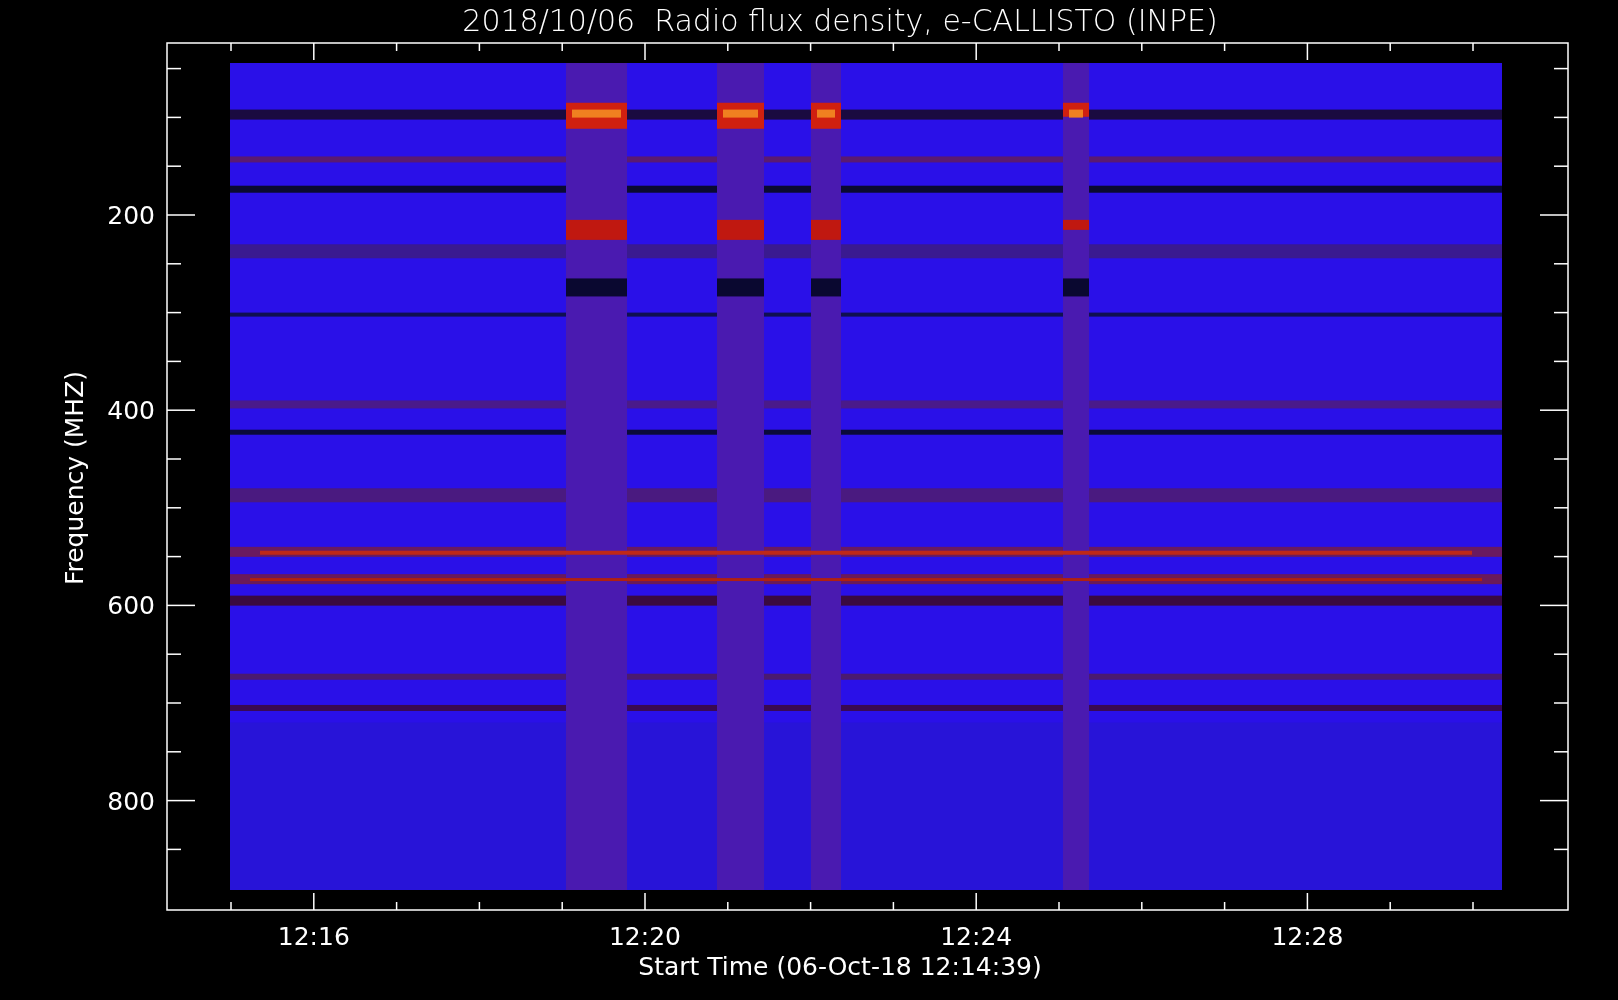  Describe the element at coordinates (74, 478) in the screenshot. I see `axis-label: Frequency (MHZ)` at that location.